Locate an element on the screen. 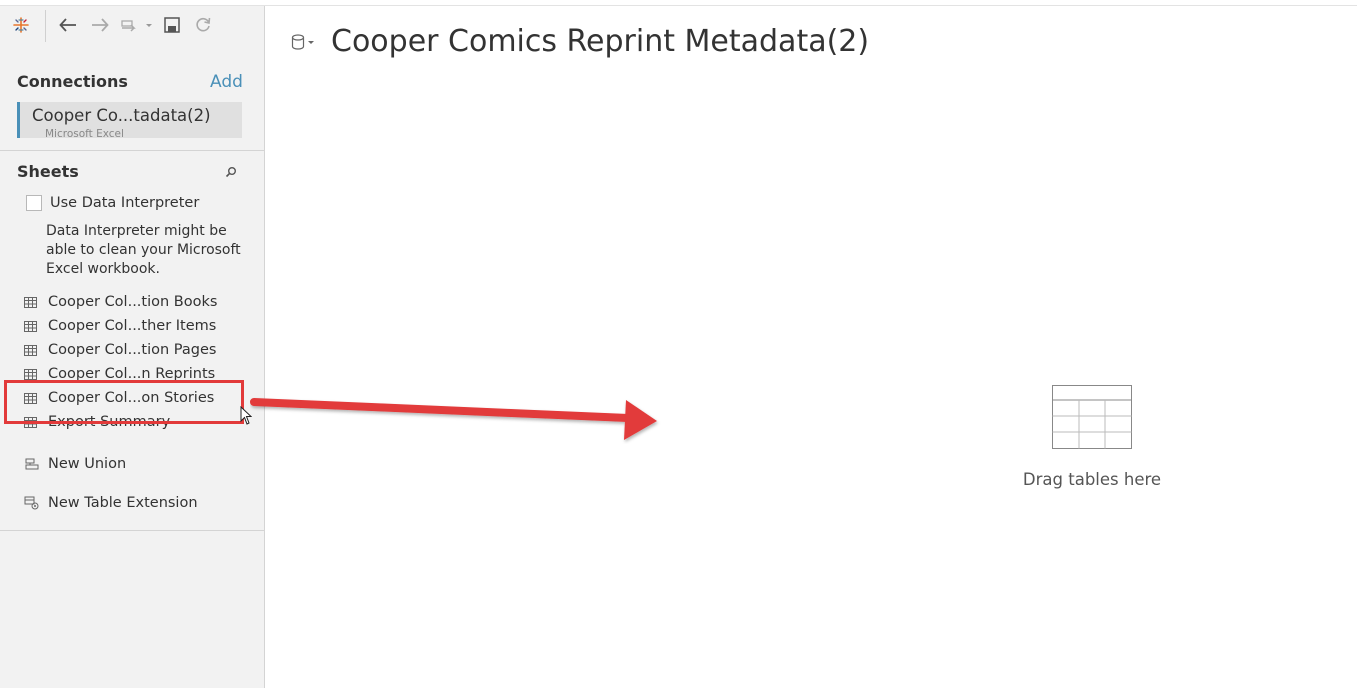  datasource-cylinder-icon is located at coordinates (303, 42).